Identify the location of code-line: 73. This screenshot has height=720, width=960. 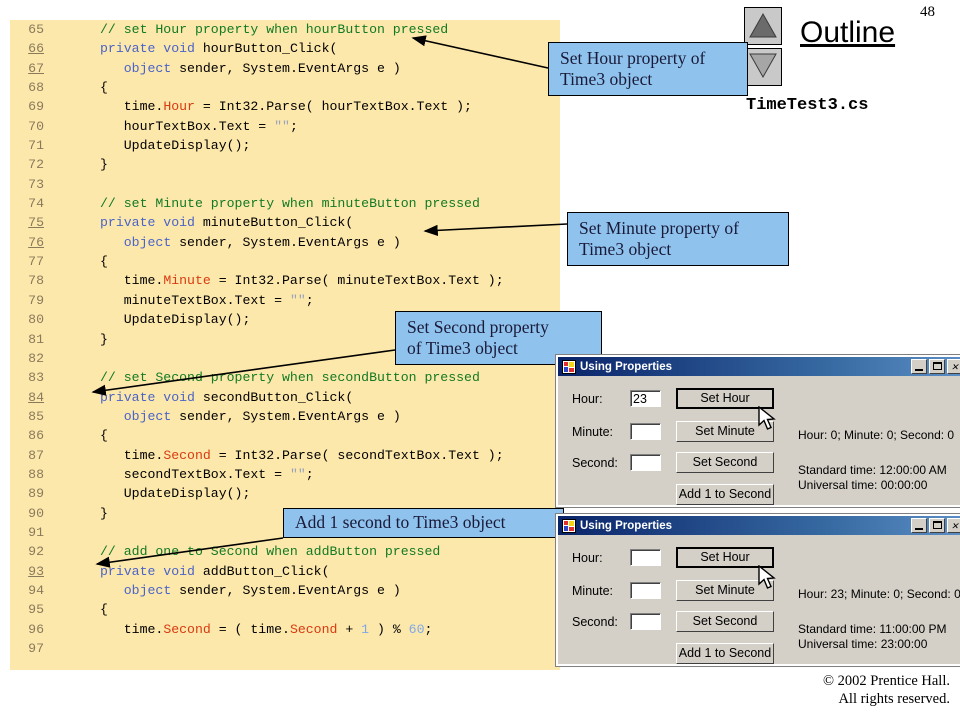
(285, 184).